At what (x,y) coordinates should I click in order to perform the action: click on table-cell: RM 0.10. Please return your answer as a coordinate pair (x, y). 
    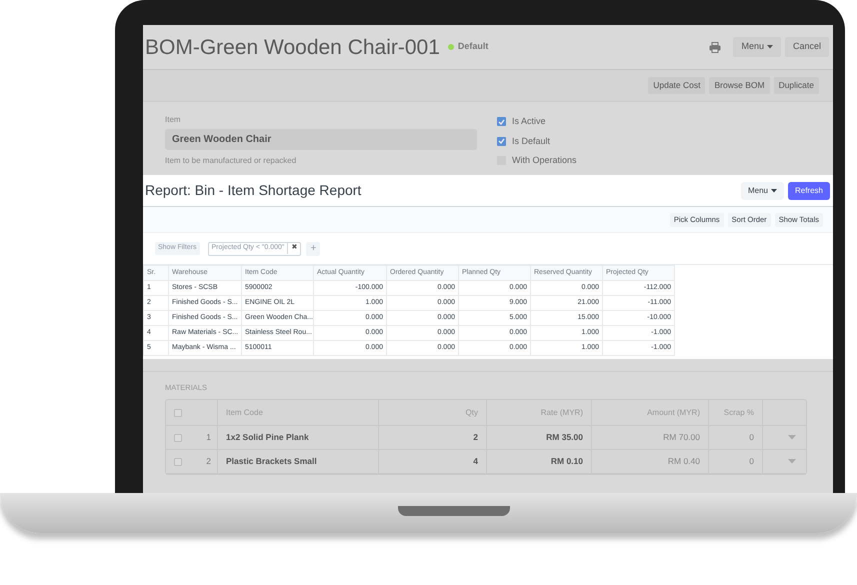
    Looking at the image, I should click on (539, 462).